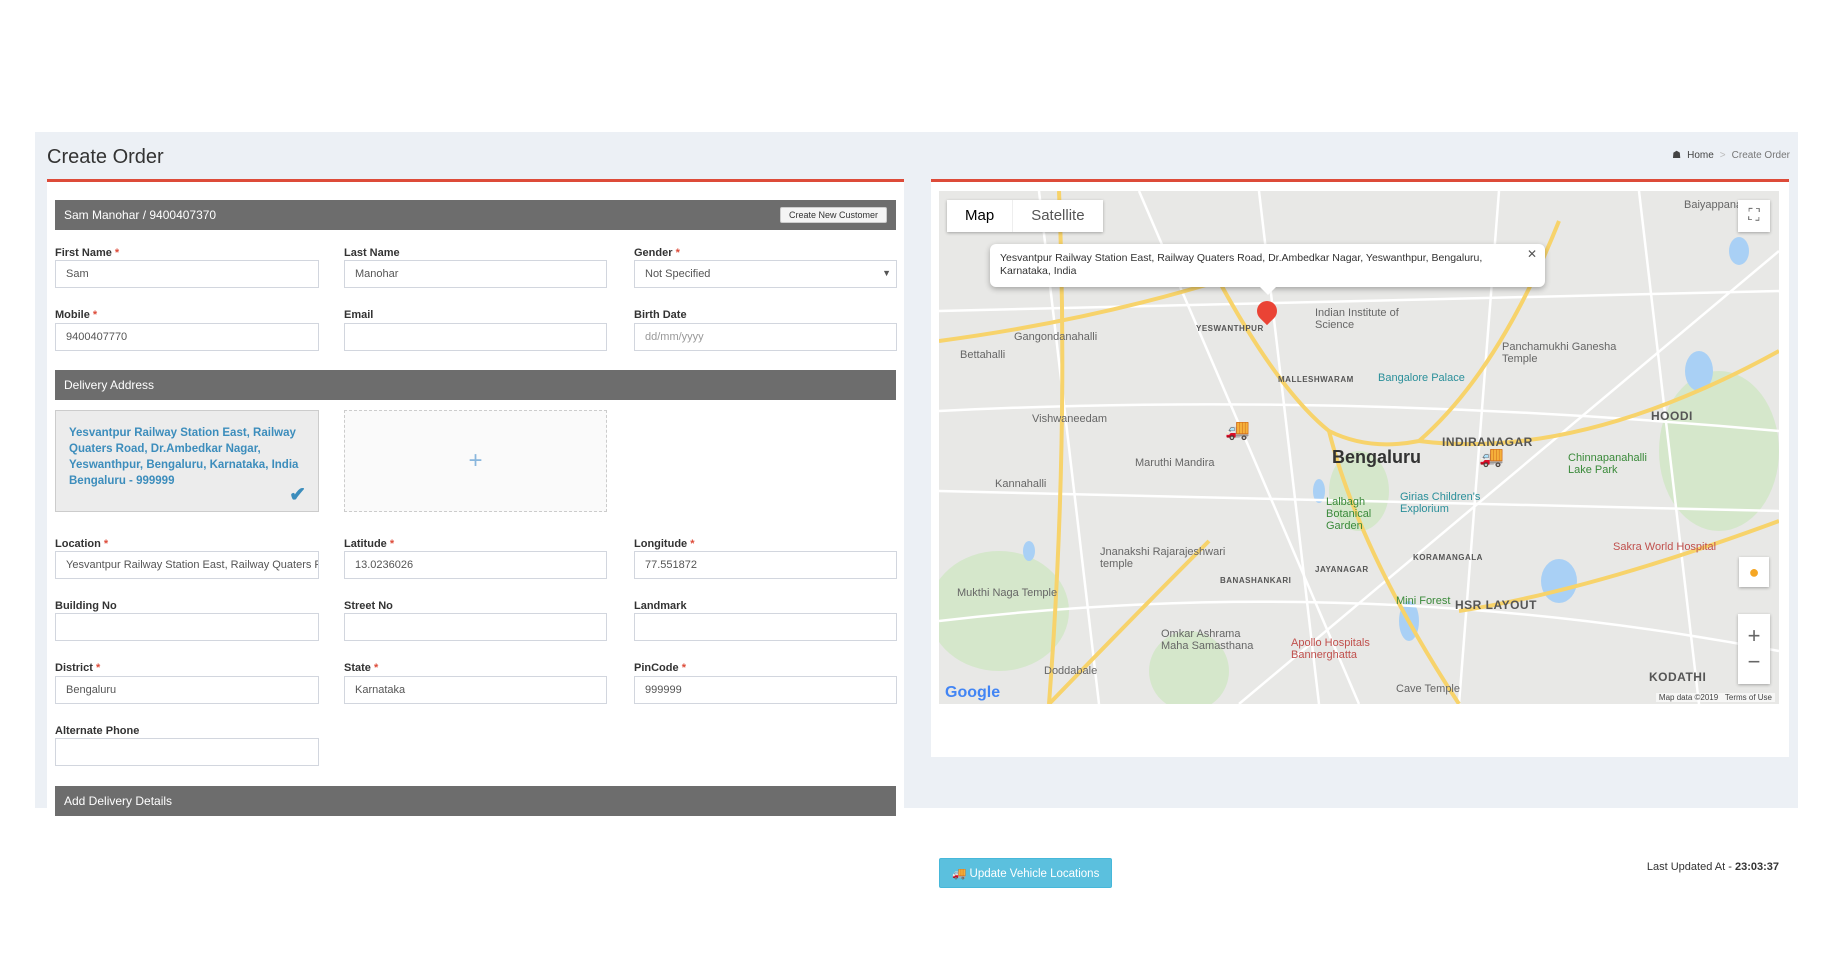 Image resolution: width=1837 pixels, height=955 pixels. What do you see at coordinates (475, 565) in the screenshot?
I see `latitude-input: 13.0236026` at bounding box center [475, 565].